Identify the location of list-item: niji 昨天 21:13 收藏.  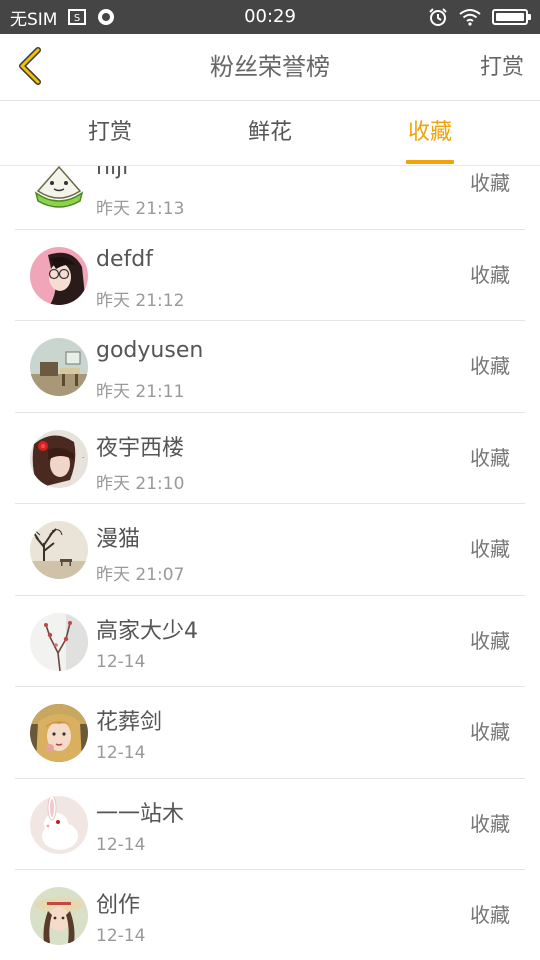
(270, 198).